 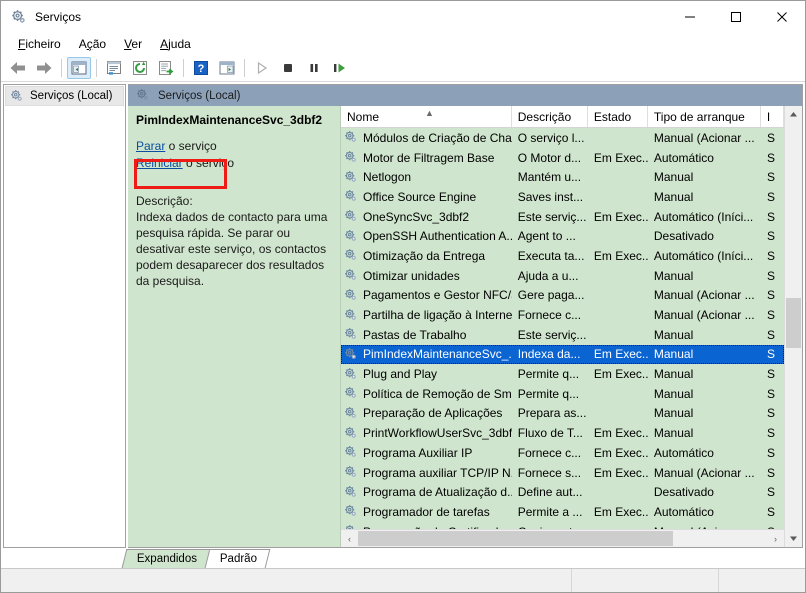 I want to click on table-row: Office Source Engine Saves inst... Manual S, so click(x=562, y=197).